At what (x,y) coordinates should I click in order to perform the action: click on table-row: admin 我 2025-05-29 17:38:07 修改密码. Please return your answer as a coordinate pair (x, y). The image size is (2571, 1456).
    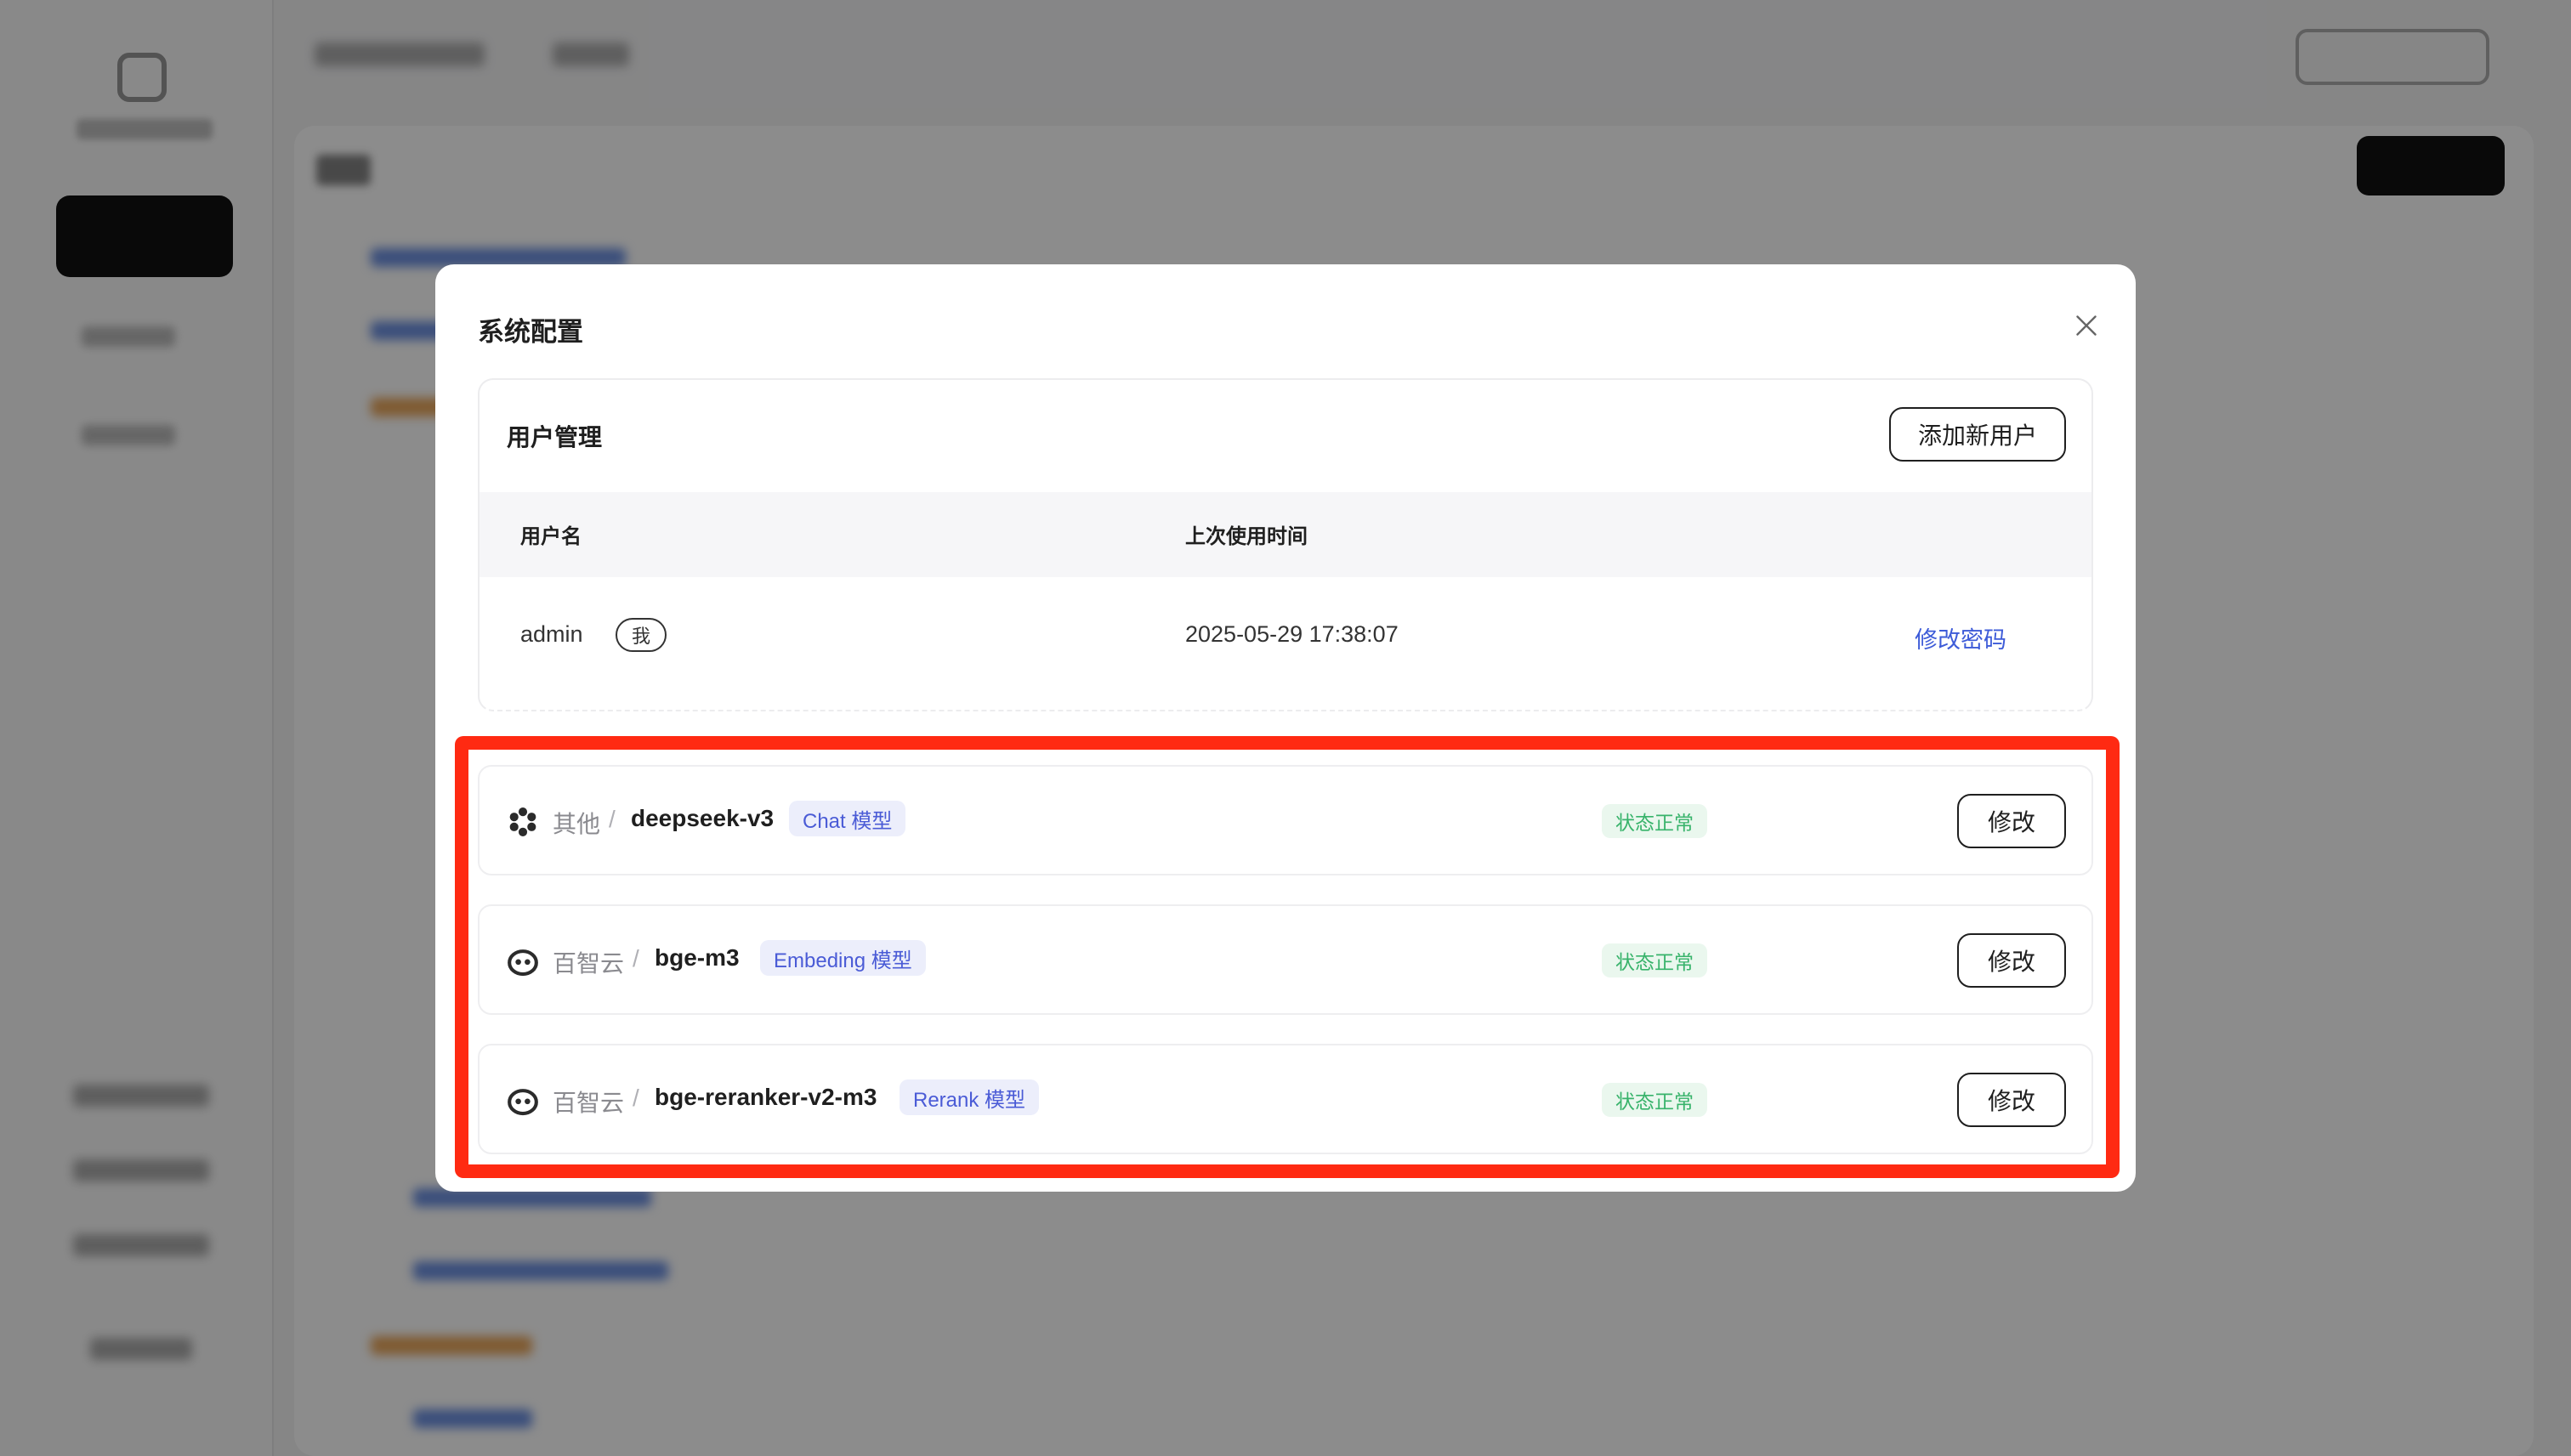
    Looking at the image, I should click on (1285, 639).